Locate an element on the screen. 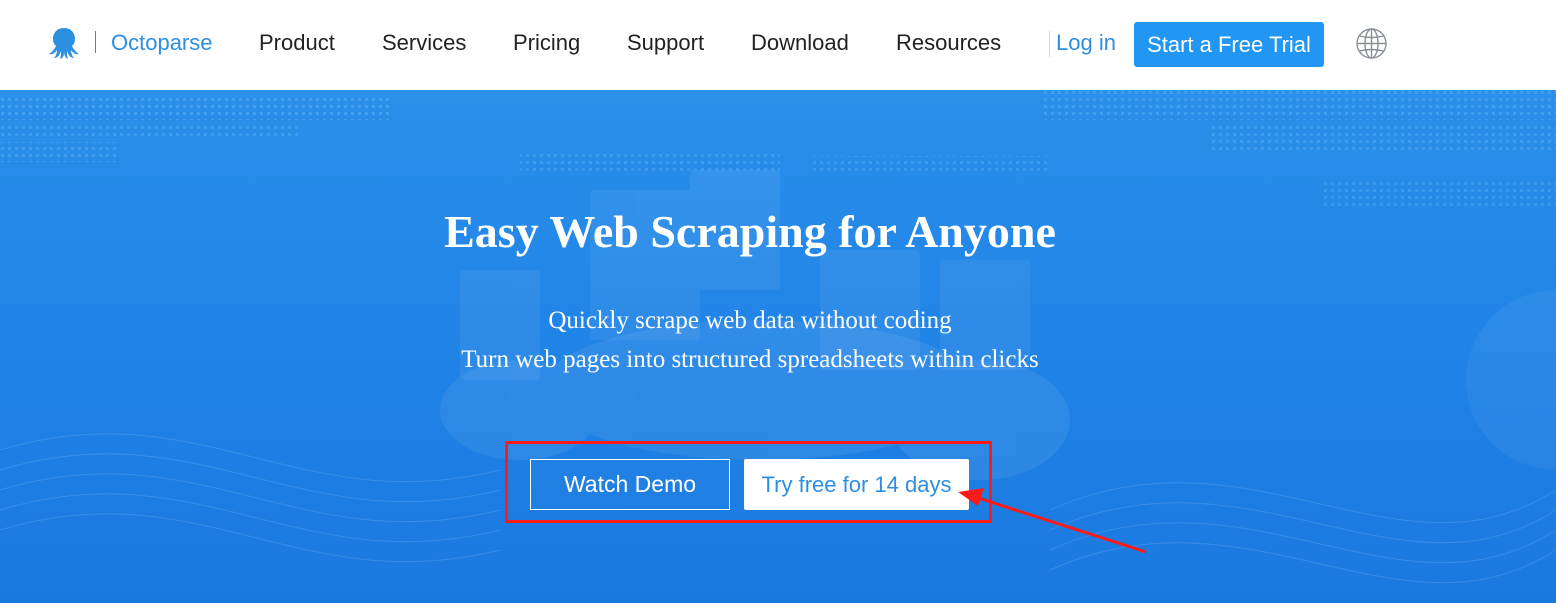 This screenshot has height=603, width=1556. logo-divider is located at coordinates (95, 42).